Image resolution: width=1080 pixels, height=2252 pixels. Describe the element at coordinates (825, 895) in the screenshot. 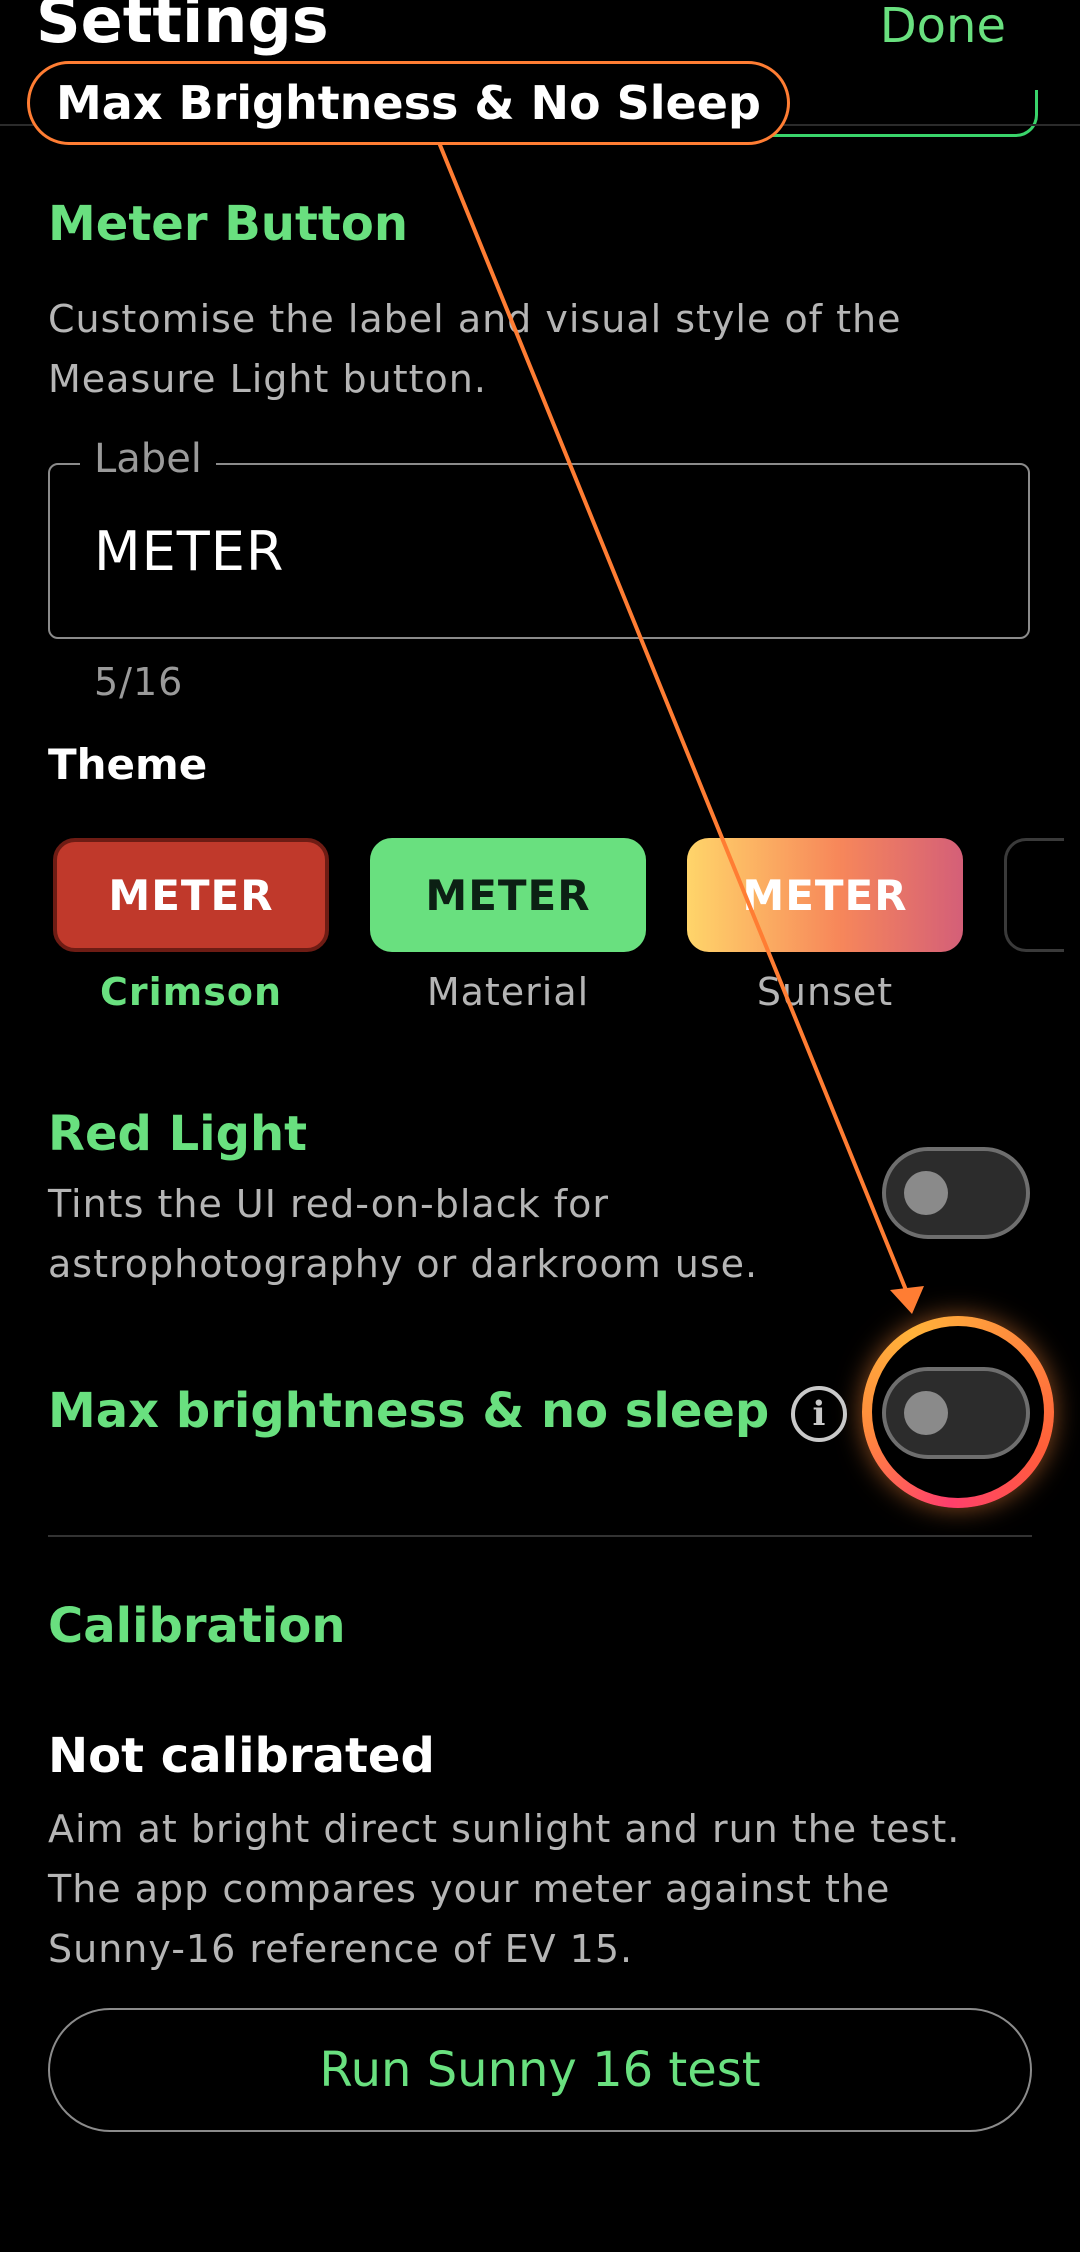

I see `theme-sunset-button: METER` at that location.